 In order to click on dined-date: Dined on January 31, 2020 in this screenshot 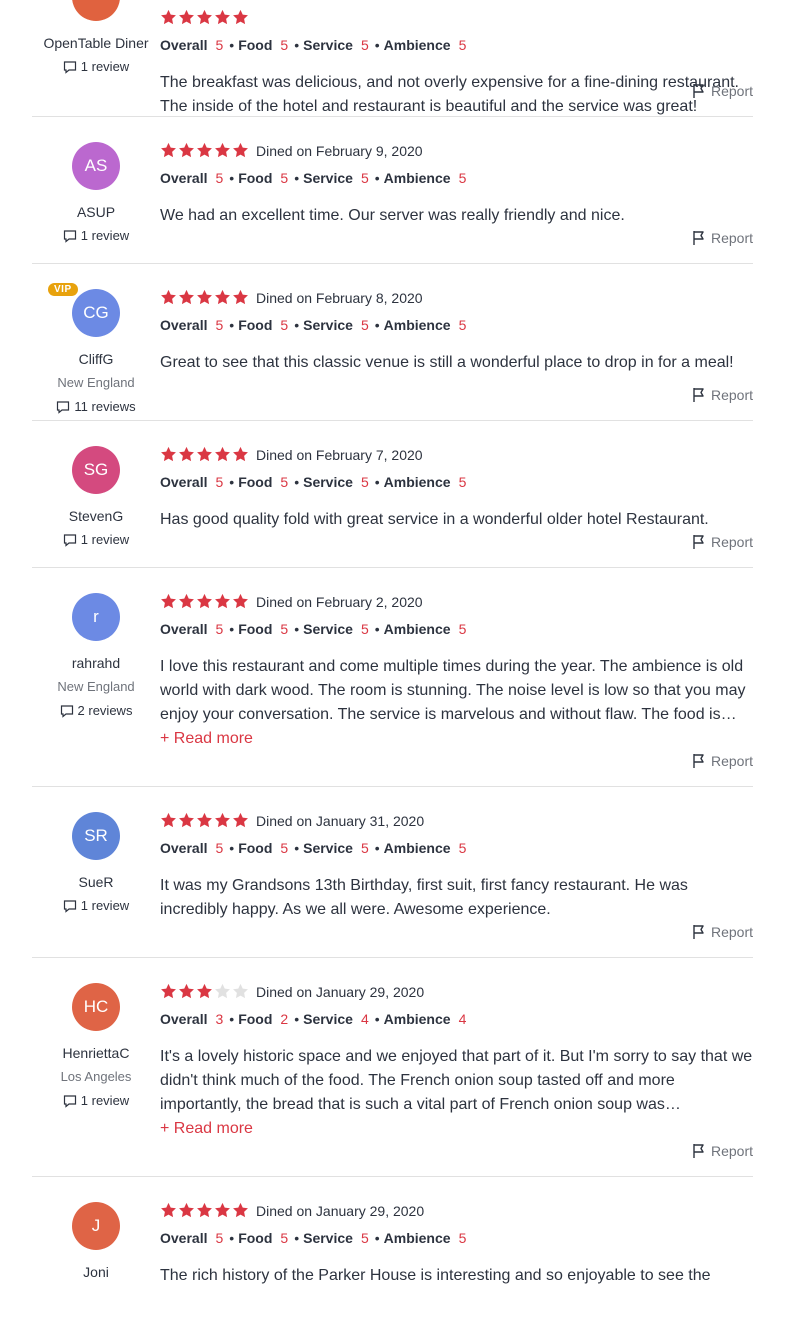, I will do `click(340, 821)`.